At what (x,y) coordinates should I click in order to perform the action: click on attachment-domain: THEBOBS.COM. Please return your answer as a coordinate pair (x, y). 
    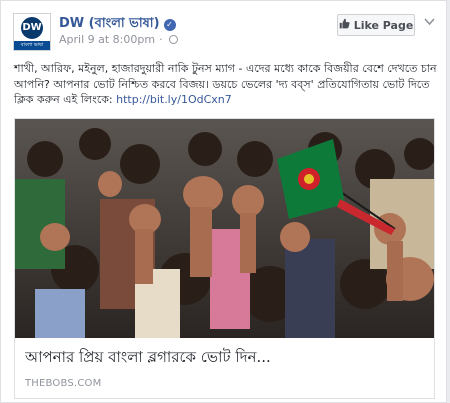
    Looking at the image, I should click on (63, 383).